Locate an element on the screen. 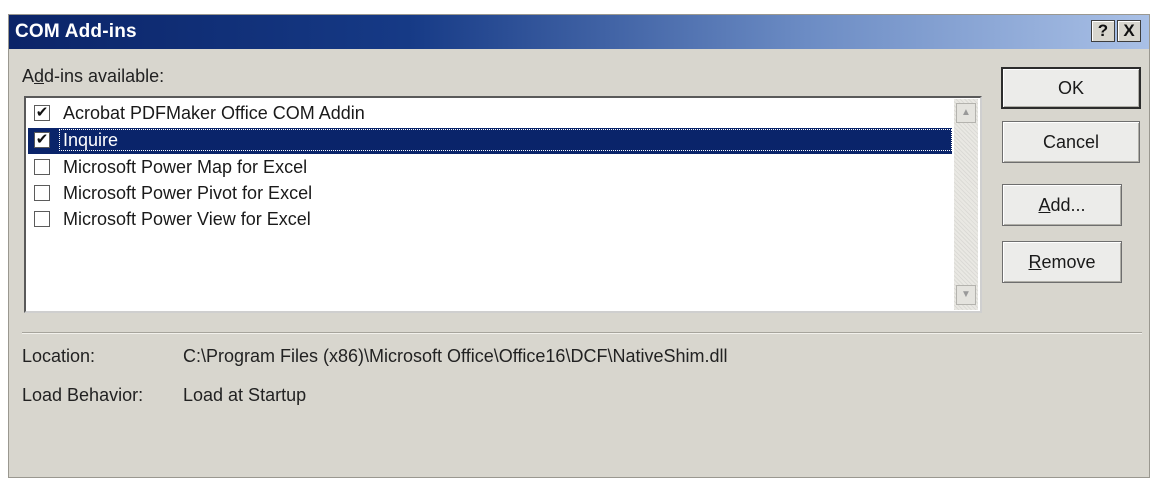 Image resolution: width=1152 pixels, height=481 pixels. location-label: Location: is located at coordinates (59, 356).